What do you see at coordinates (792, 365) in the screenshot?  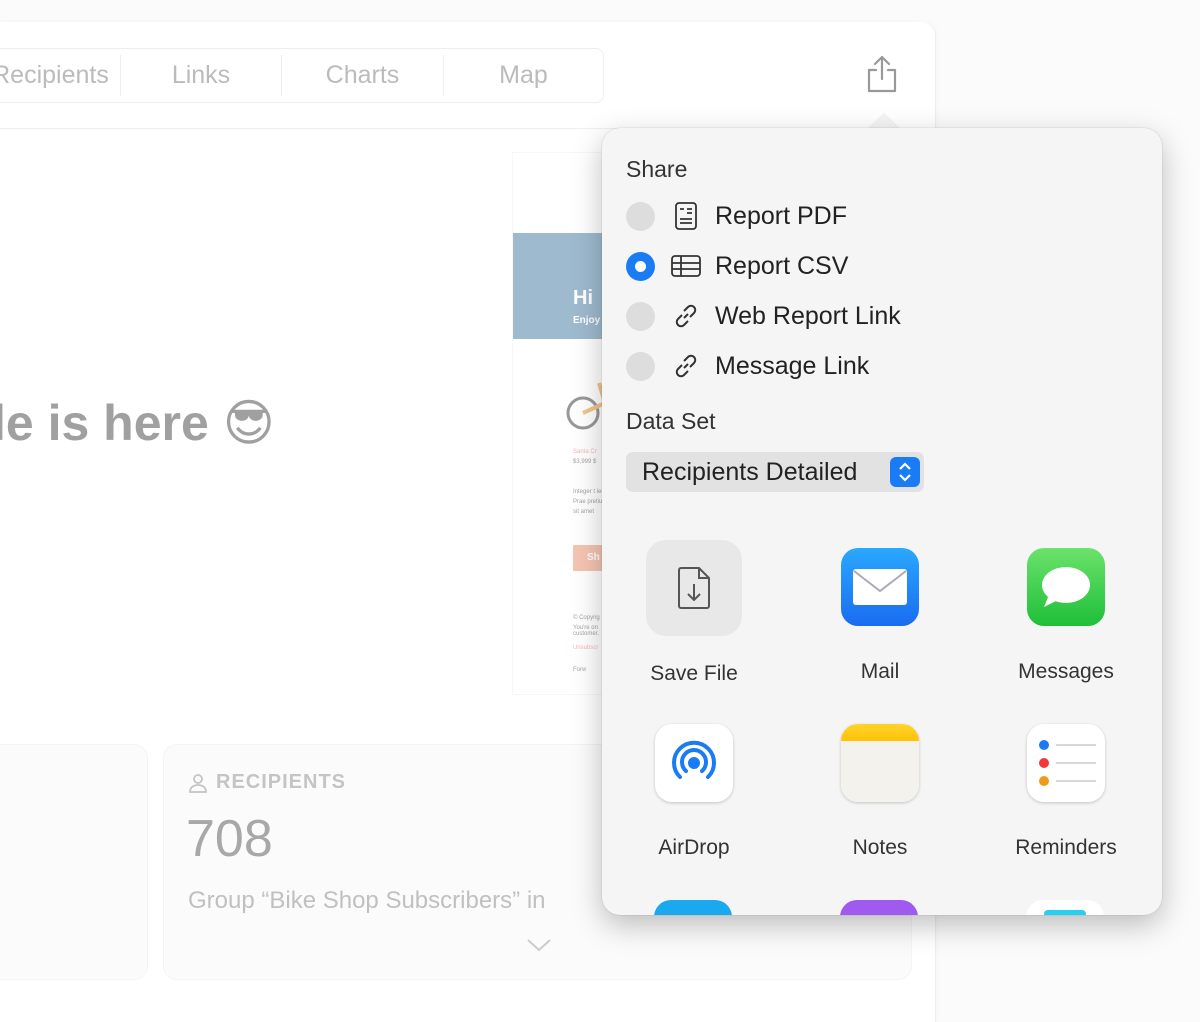 I see `option-label: Message Link` at bounding box center [792, 365].